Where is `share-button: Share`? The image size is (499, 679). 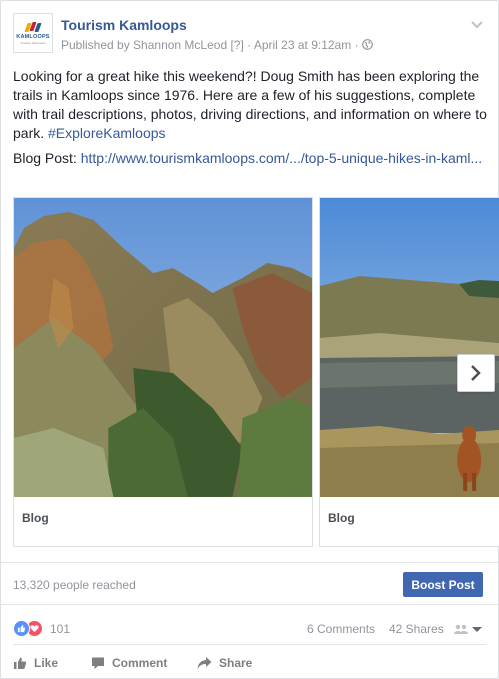
share-button: Share is located at coordinates (224, 663).